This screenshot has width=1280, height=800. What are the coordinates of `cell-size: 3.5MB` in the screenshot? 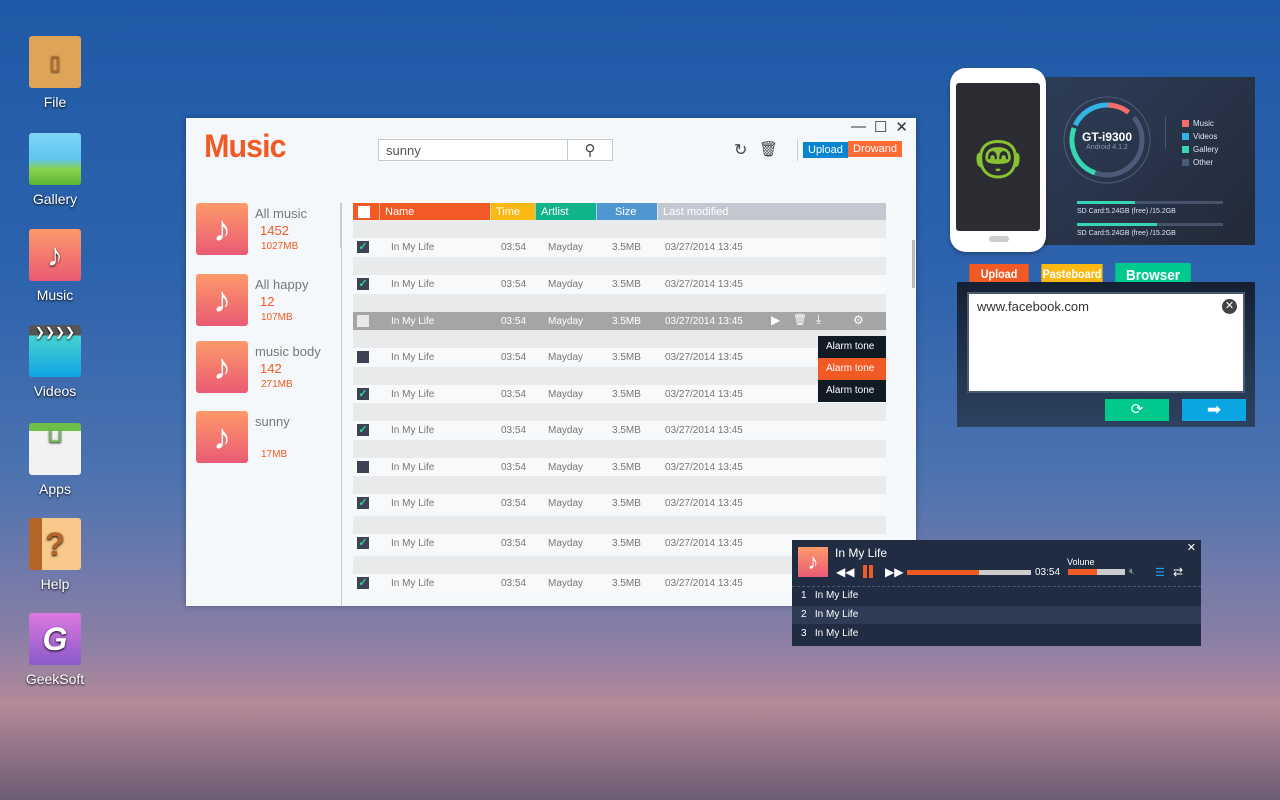 It's located at (626, 247).